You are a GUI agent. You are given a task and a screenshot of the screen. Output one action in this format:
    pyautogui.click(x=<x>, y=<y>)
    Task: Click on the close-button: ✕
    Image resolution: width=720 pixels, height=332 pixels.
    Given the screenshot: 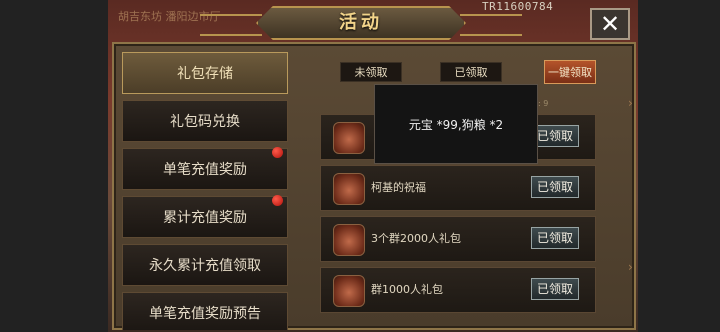 What is the action you would take?
    pyautogui.click(x=610, y=24)
    